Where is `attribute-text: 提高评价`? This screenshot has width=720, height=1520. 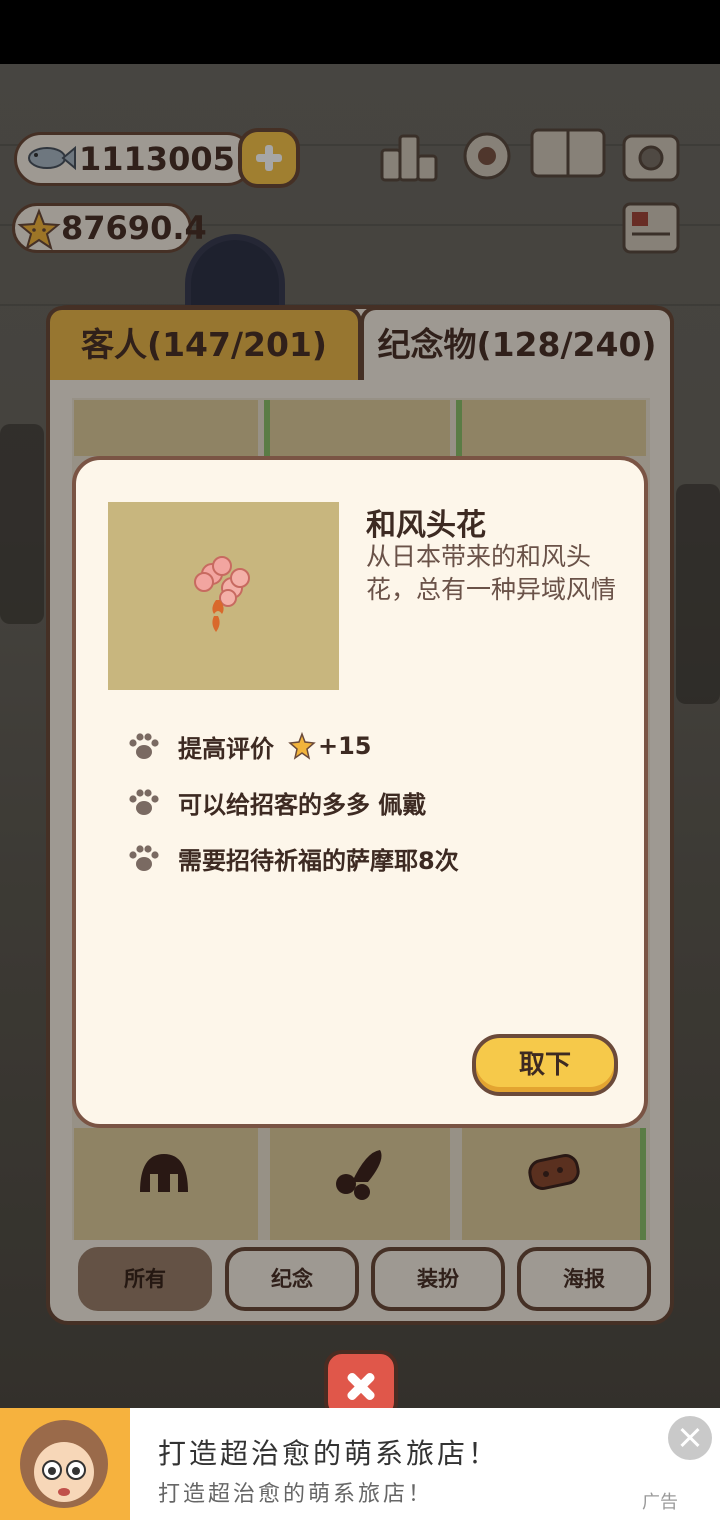 attribute-text: 提高评价 is located at coordinates (226, 748).